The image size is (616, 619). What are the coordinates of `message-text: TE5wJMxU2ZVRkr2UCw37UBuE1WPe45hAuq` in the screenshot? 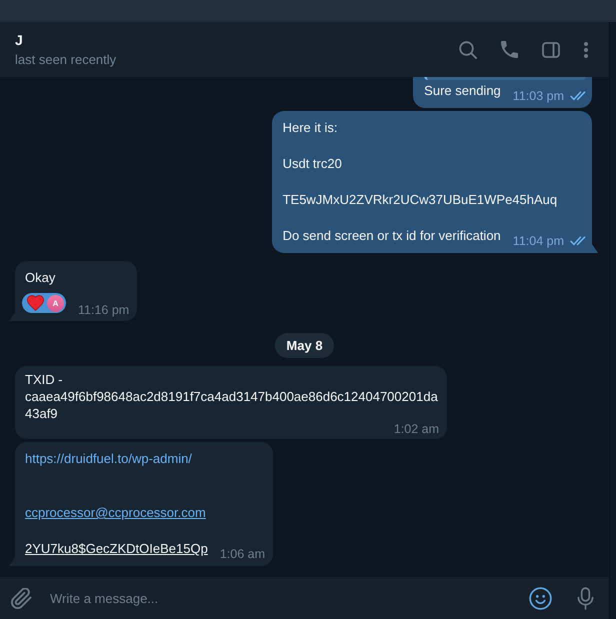 It's located at (420, 199).